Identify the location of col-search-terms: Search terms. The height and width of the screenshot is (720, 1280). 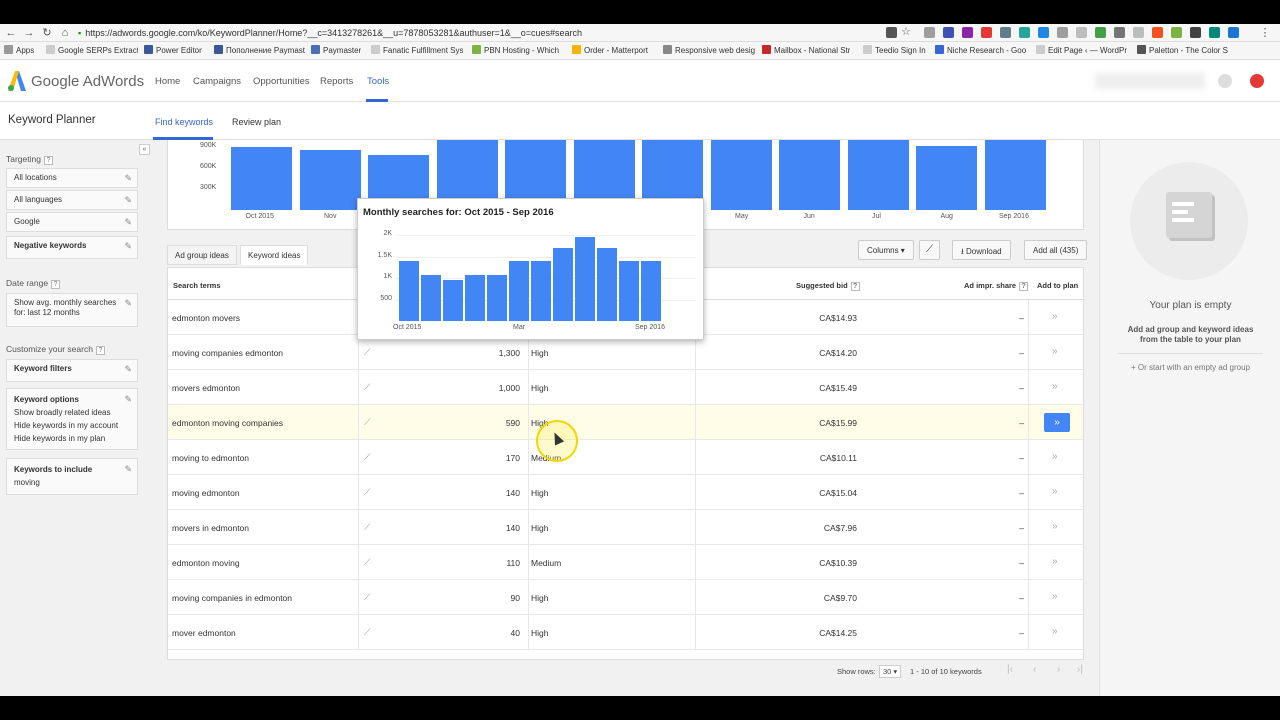
(197, 285).